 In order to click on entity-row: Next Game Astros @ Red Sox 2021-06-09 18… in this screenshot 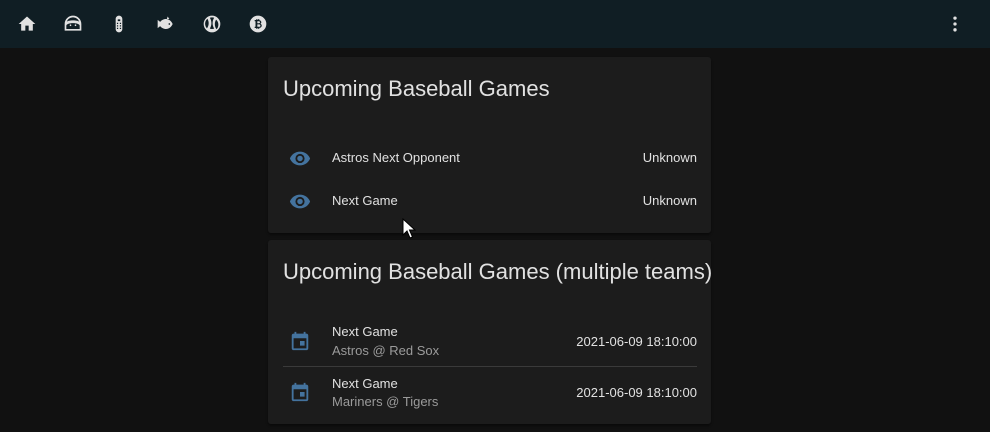, I will do `click(490, 341)`.